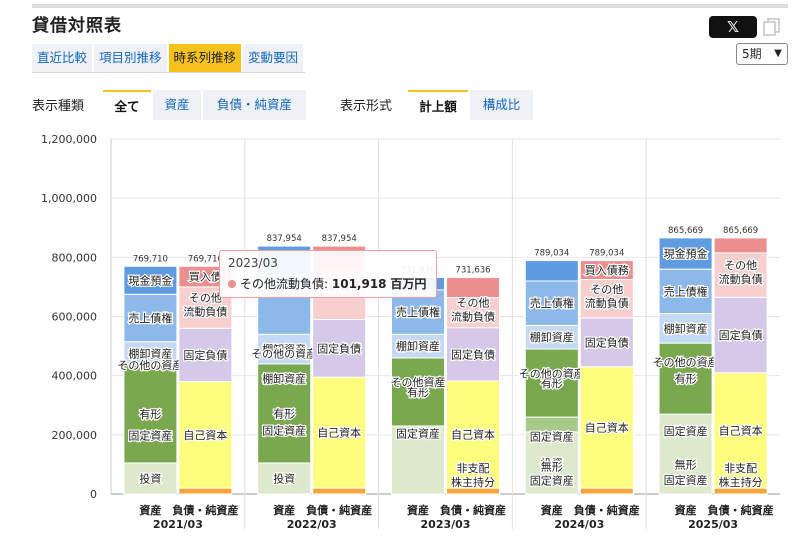 The width and height of the screenshot is (795, 539). Describe the element at coordinates (58, 106) in the screenshot. I see `display-type-label: 表示種類` at that location.